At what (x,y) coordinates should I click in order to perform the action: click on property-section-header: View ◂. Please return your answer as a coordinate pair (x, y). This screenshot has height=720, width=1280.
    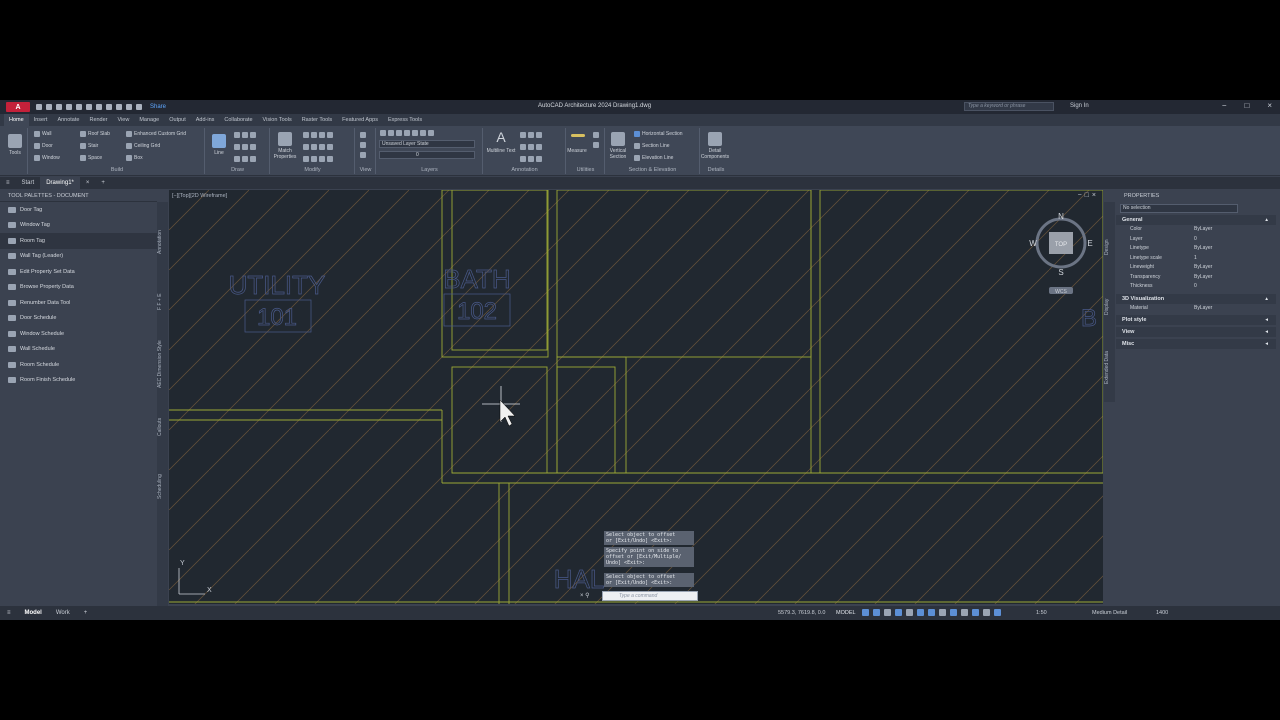
    Looking at the image, I should click on (1196, 332).